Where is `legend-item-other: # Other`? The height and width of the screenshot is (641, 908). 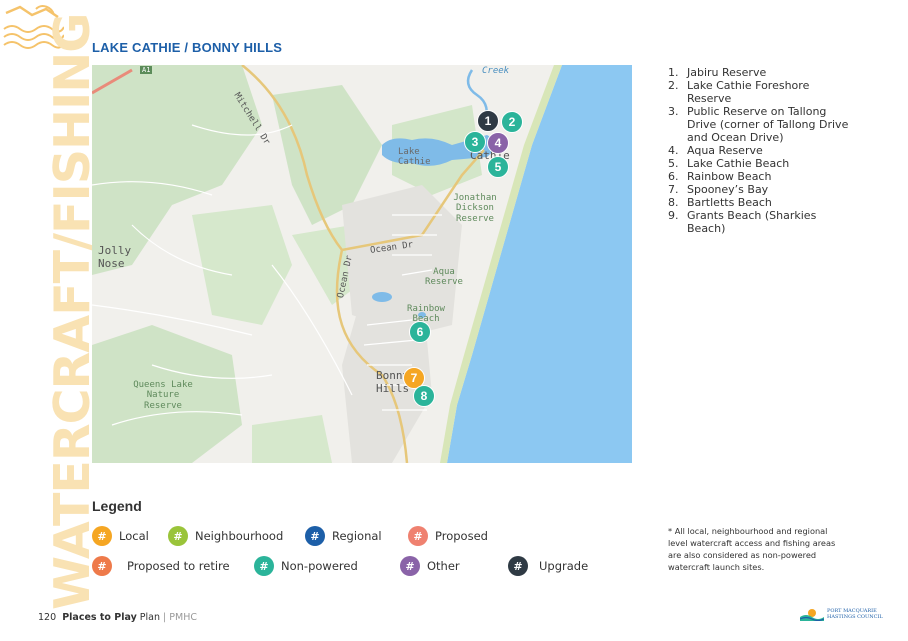
legend-item-other: # Other is located at coordinates (430, 566).